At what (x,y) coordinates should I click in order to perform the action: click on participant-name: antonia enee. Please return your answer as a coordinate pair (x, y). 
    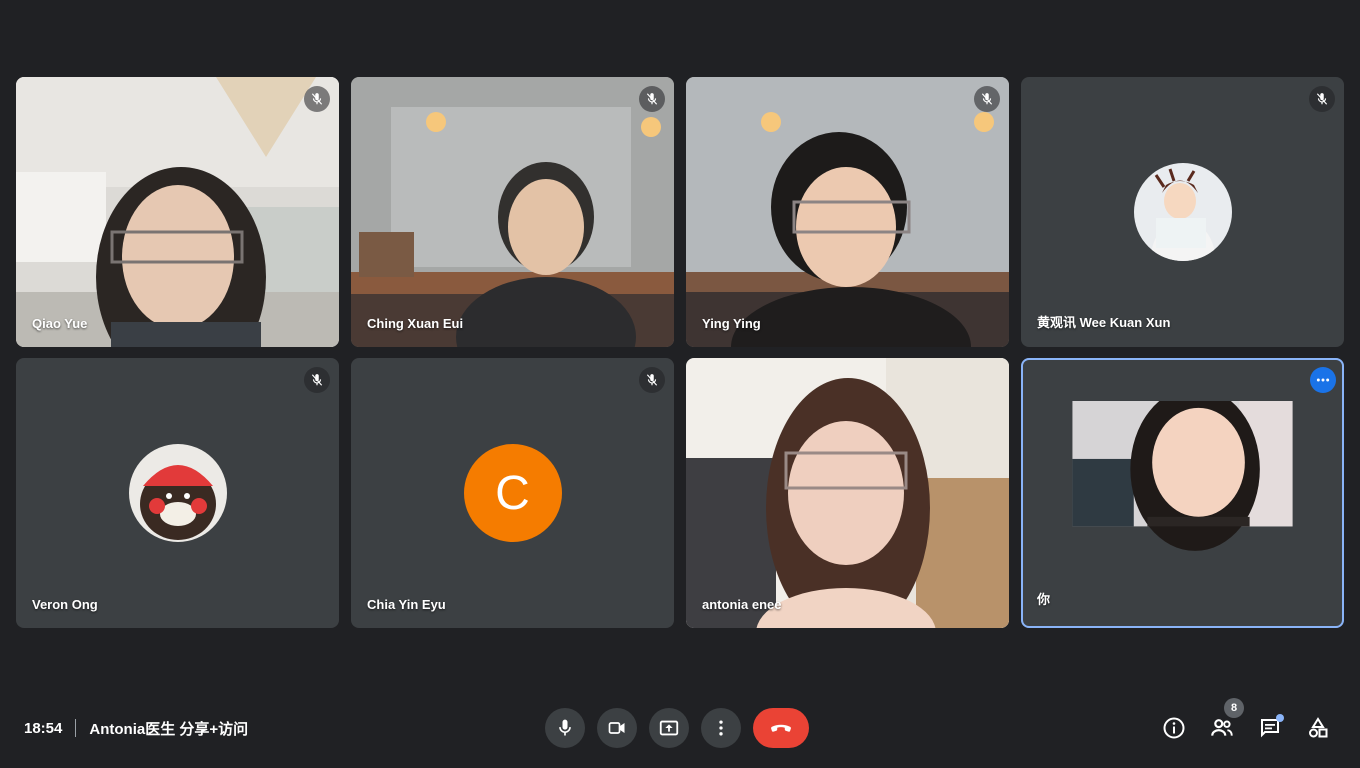
    Looking at the image, I should click on (742, 604).